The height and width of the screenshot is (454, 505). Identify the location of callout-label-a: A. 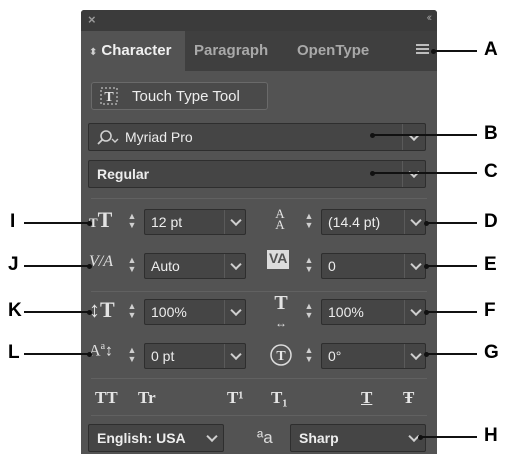
(491, 49).